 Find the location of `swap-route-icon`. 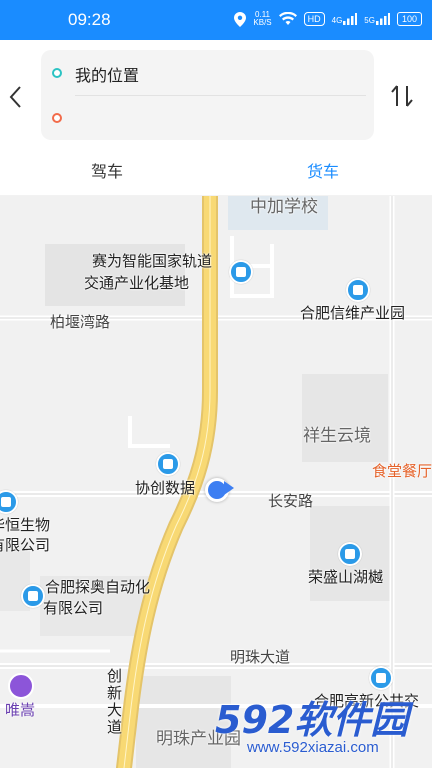

swap-route-icon is located at coordinates (402, 96).